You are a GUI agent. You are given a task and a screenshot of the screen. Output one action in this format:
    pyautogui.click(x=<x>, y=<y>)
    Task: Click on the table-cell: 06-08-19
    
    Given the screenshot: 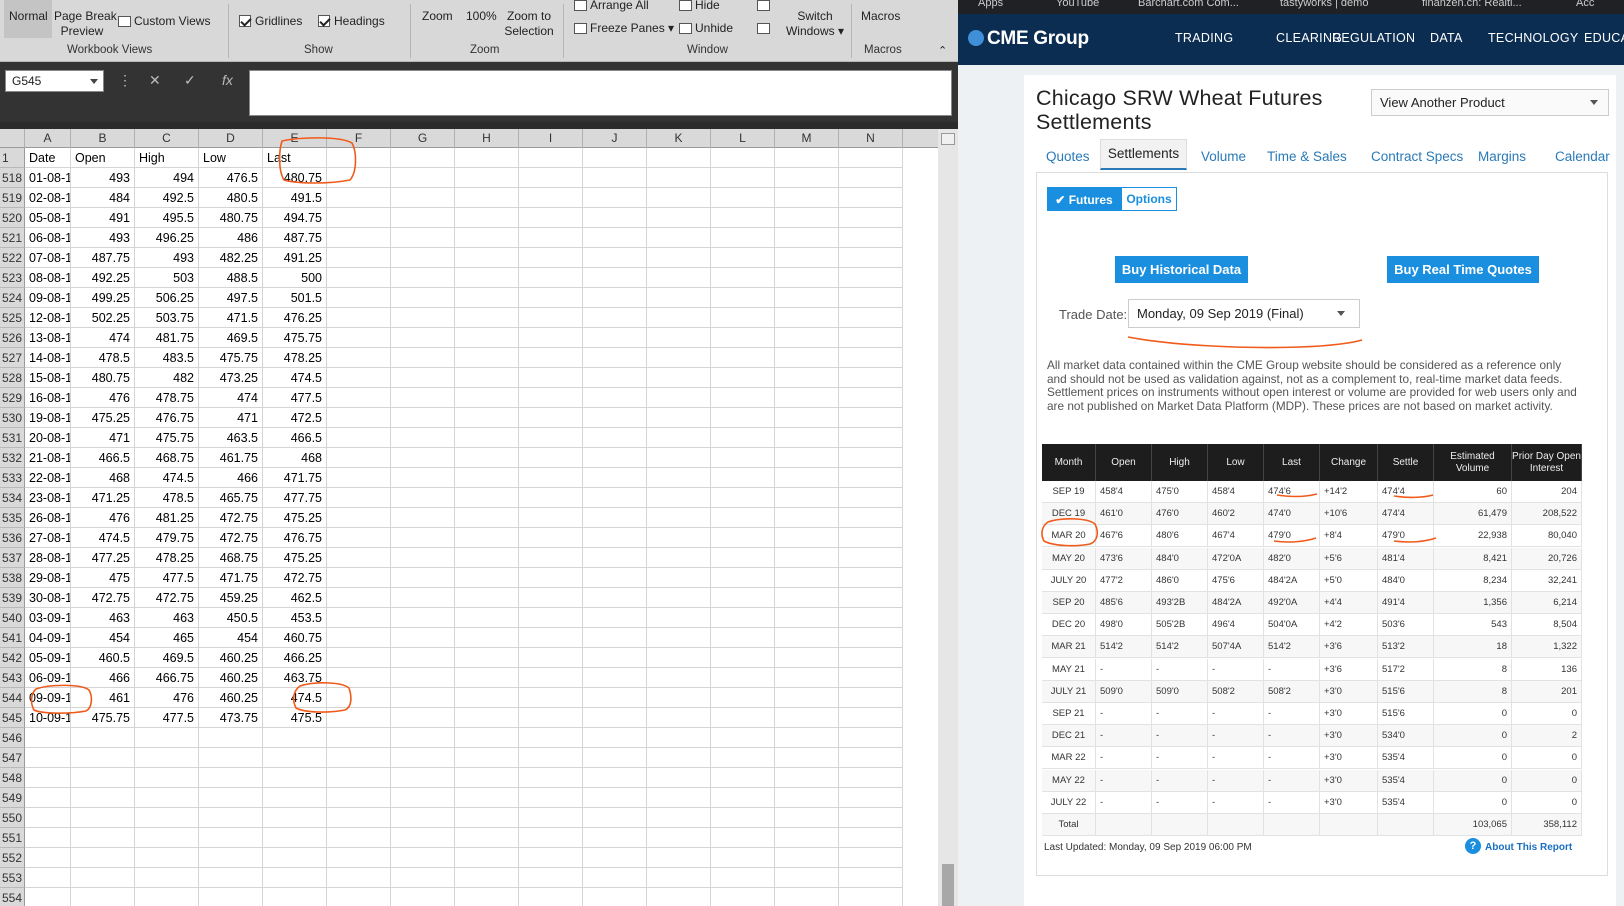 What is the action you would take?
    pyautogui.click(x=48, y=238)
    